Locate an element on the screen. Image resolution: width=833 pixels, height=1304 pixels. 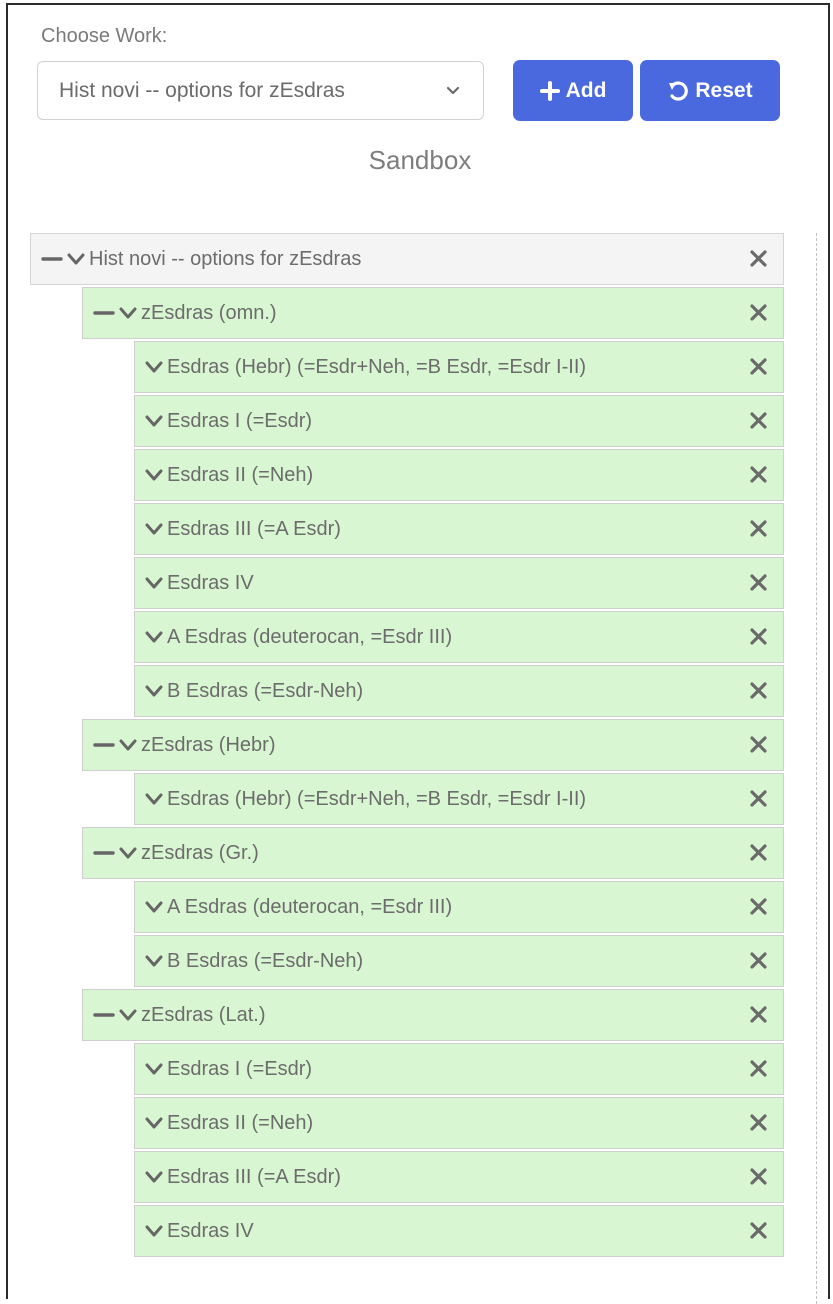
tree-item-label: Esdras I (=Esdr) is located at coordinates (240, 420).